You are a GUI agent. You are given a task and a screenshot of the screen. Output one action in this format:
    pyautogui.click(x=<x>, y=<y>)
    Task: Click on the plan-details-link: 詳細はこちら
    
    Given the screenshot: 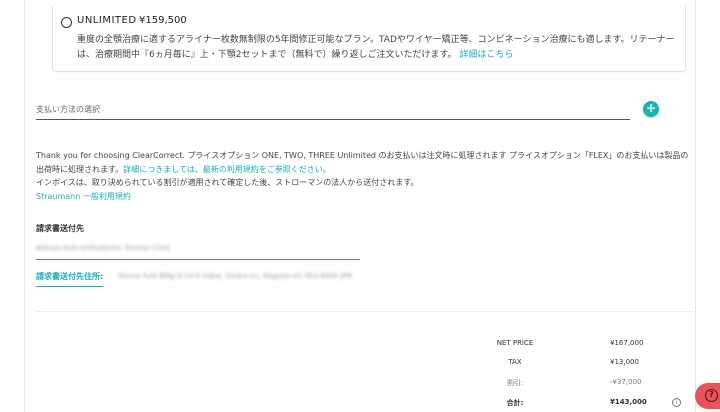 What is the action you would take?
    pyautogui.click(x=486, y=55)
    